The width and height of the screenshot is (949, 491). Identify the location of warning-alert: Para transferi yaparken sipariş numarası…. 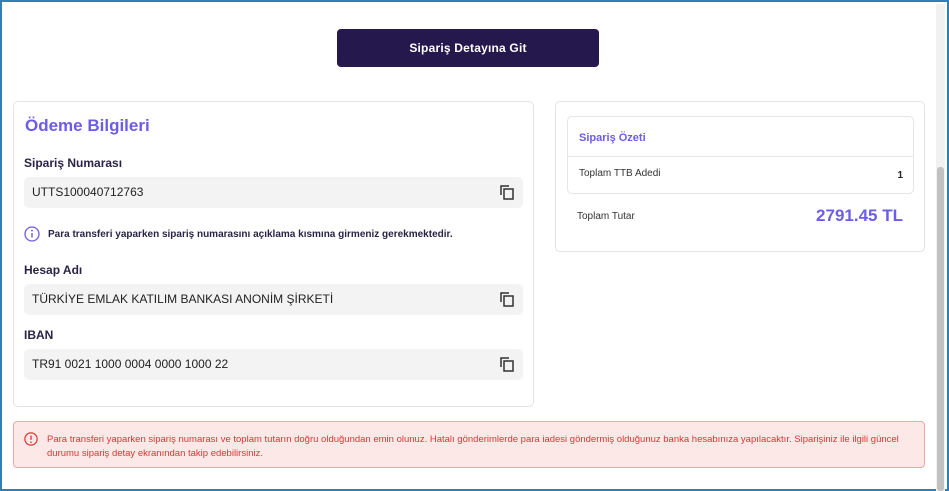
(469, 444).